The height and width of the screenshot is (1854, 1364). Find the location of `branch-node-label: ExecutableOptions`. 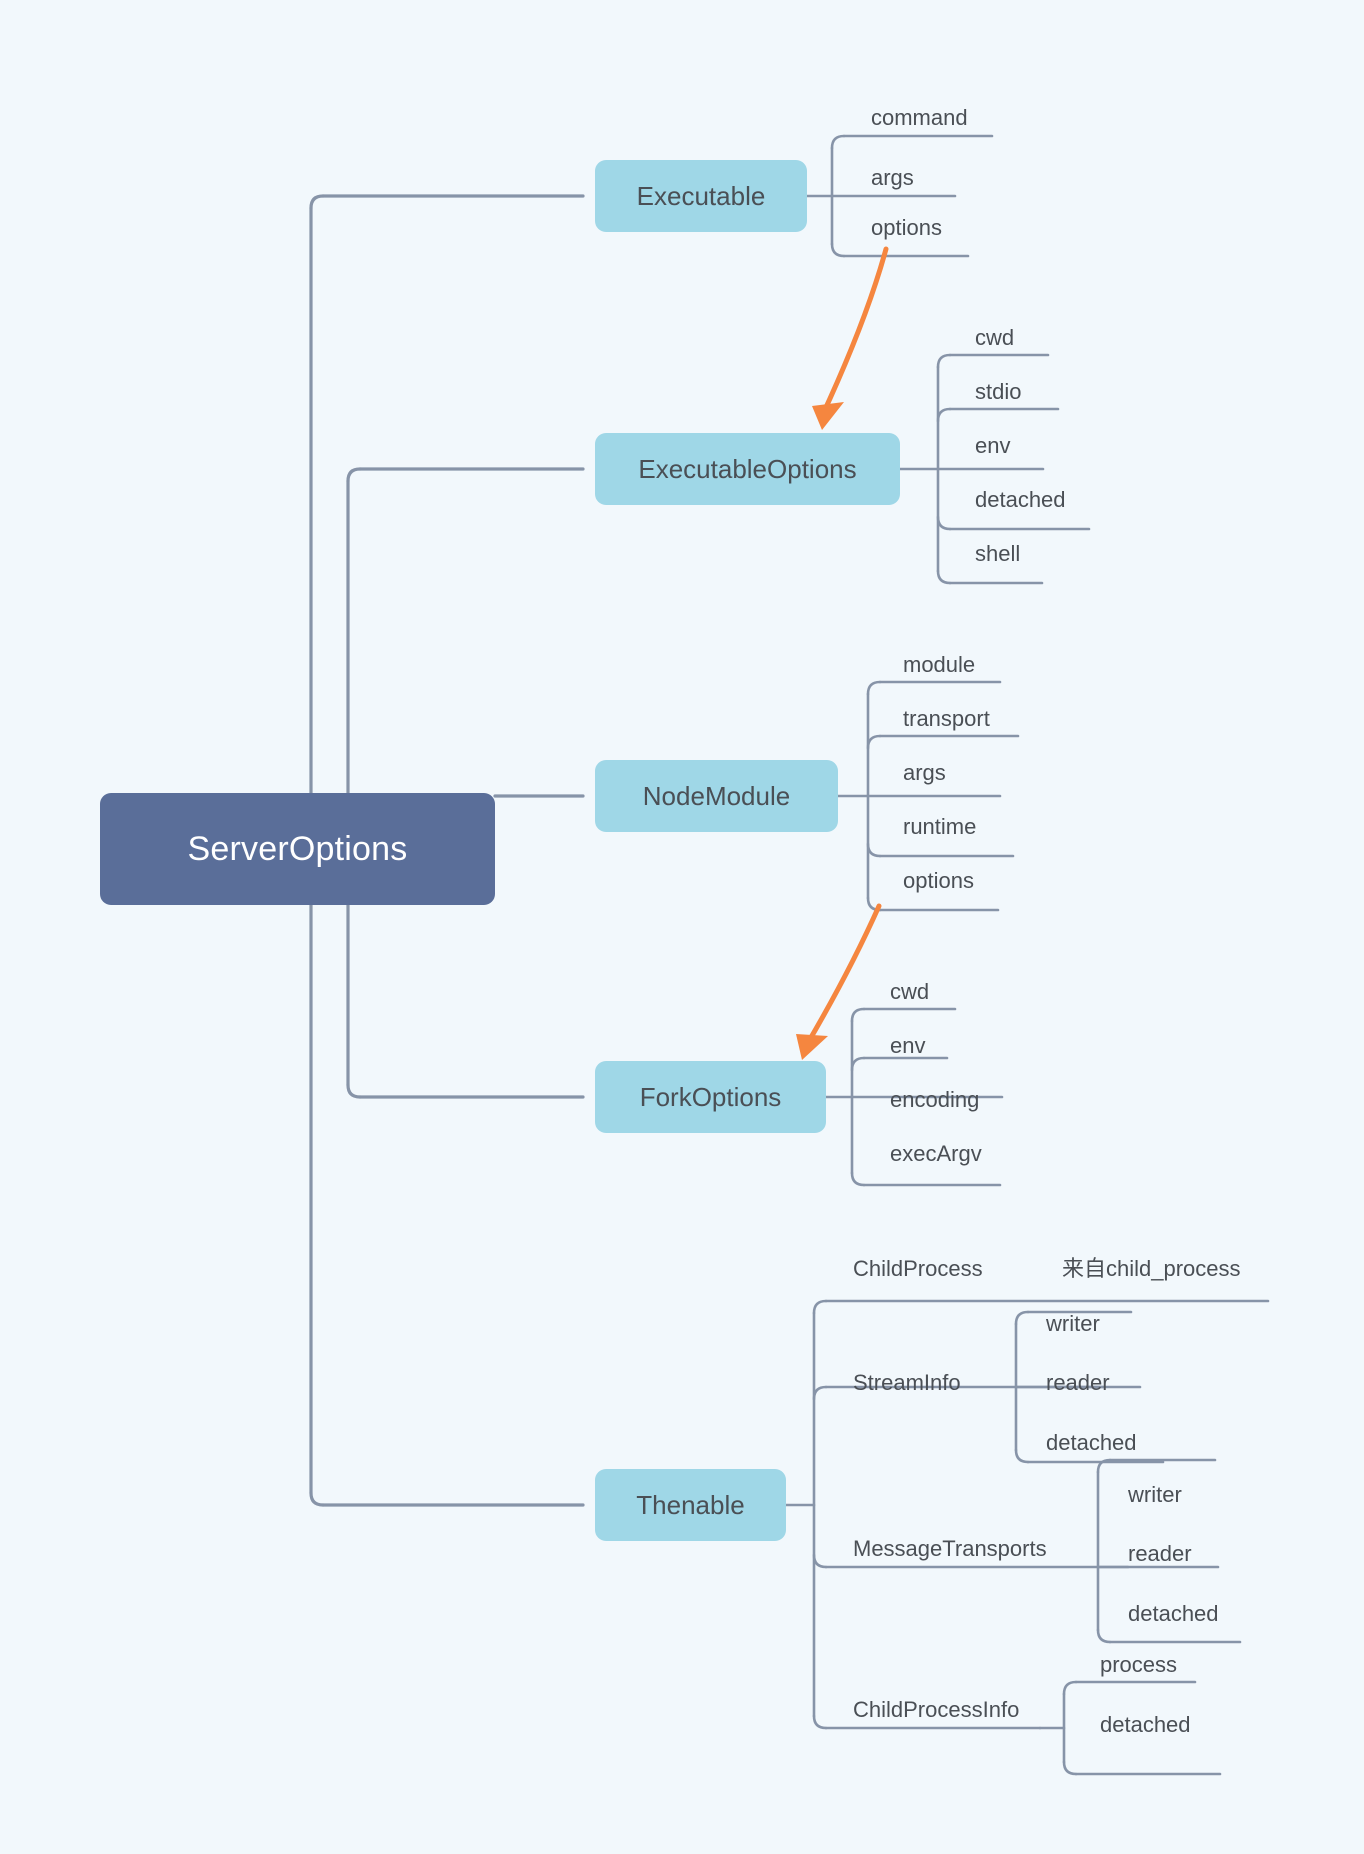

branch-node-label: ExecutableOptions is located at coordinates (747, 468).